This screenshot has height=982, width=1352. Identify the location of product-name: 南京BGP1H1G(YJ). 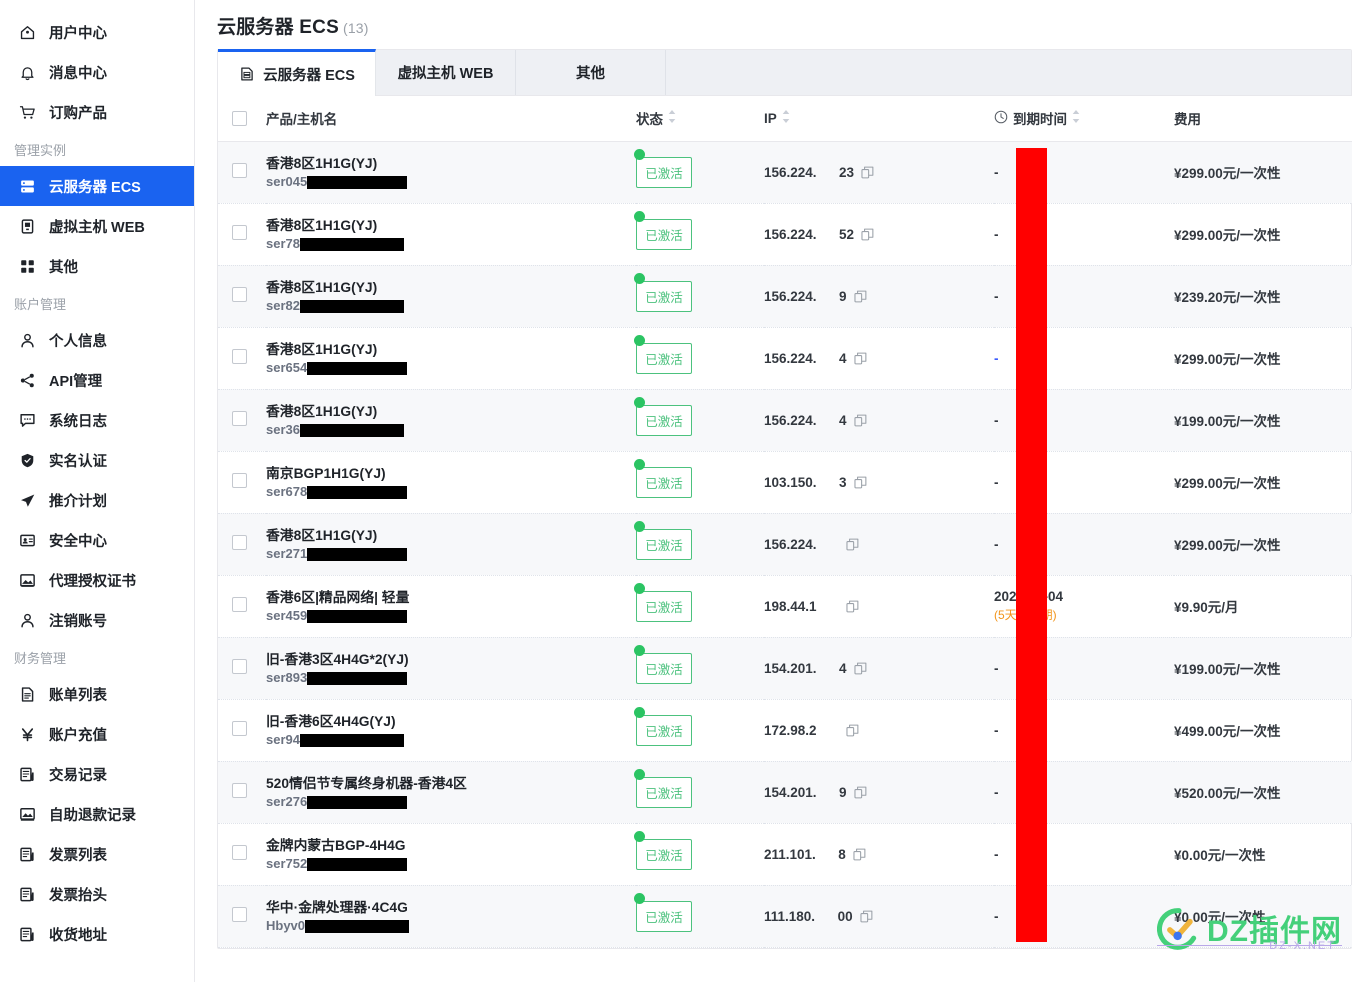
(326, 473).